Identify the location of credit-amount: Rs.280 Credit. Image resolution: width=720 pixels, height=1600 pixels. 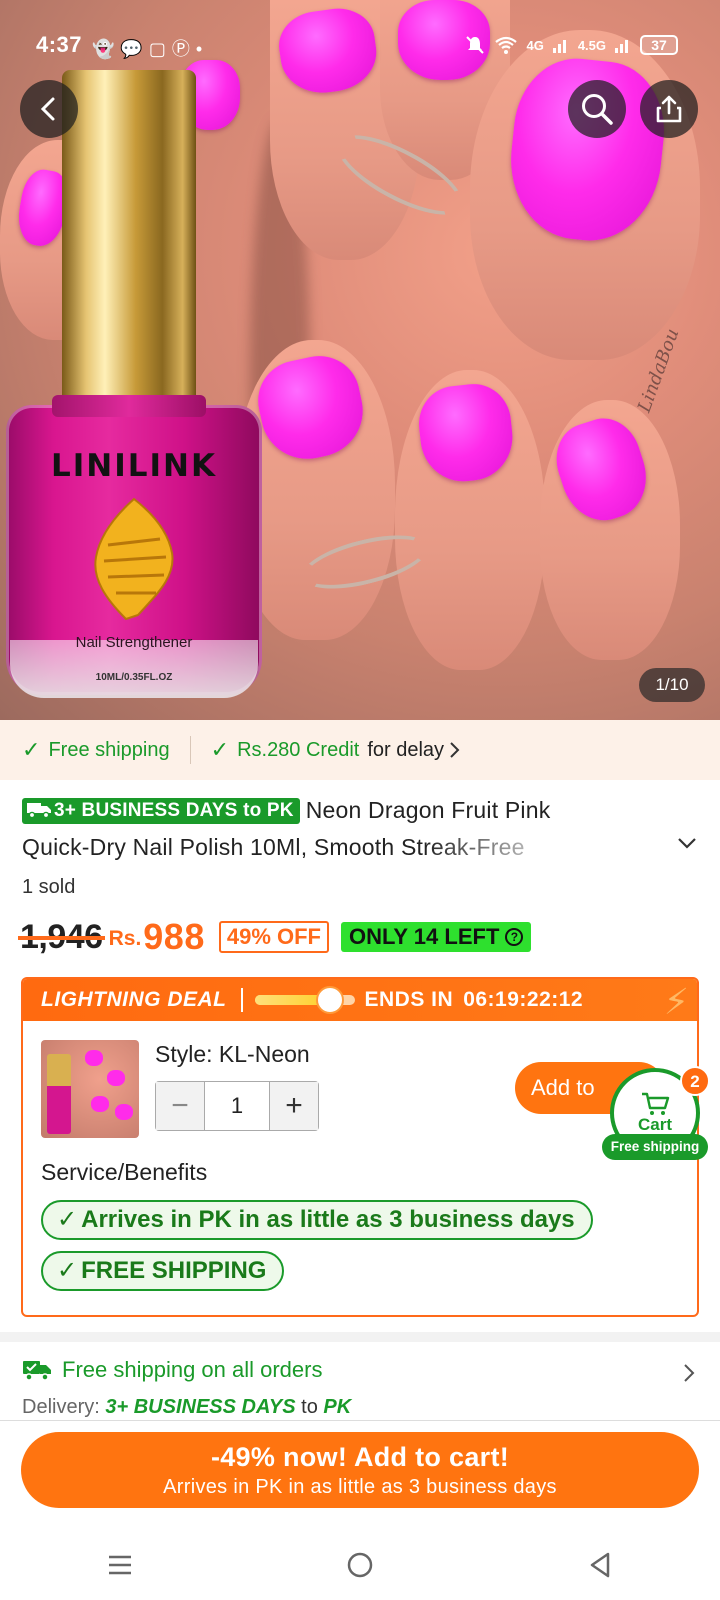
(298, 749).